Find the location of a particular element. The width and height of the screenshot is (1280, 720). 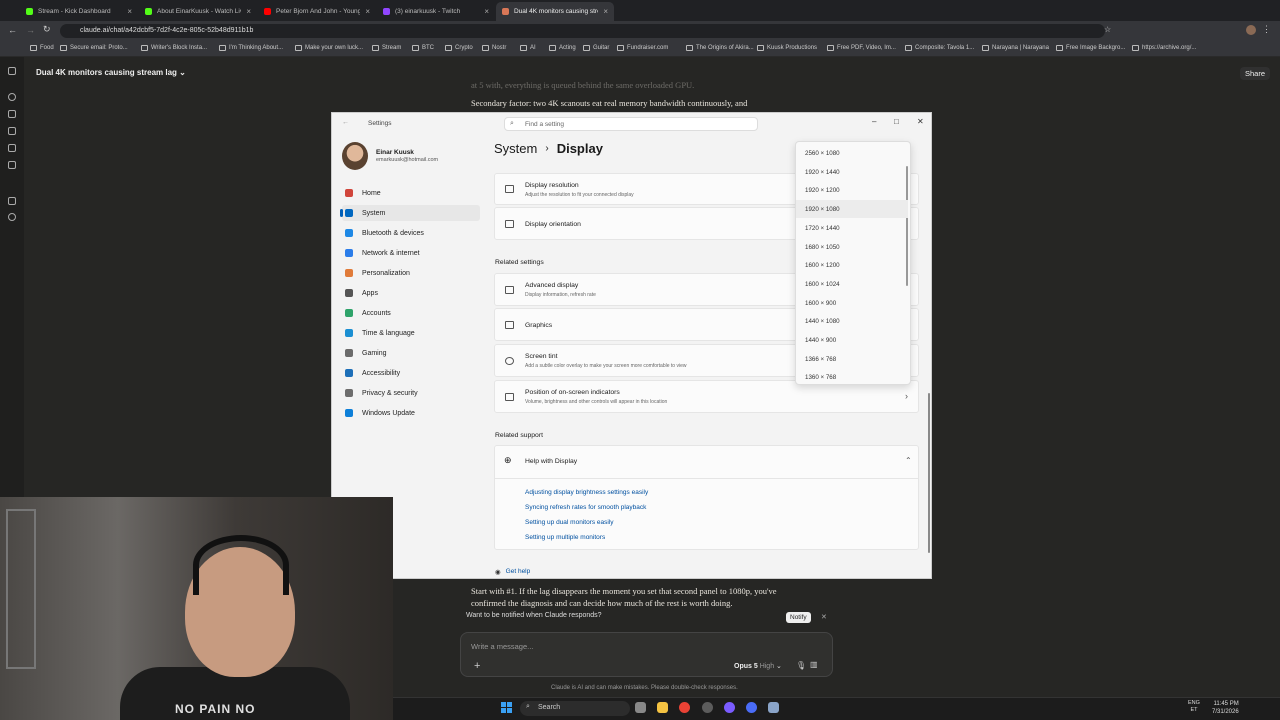

bookmark-item: Fundraiser.com is located at coordinates (642, 48).